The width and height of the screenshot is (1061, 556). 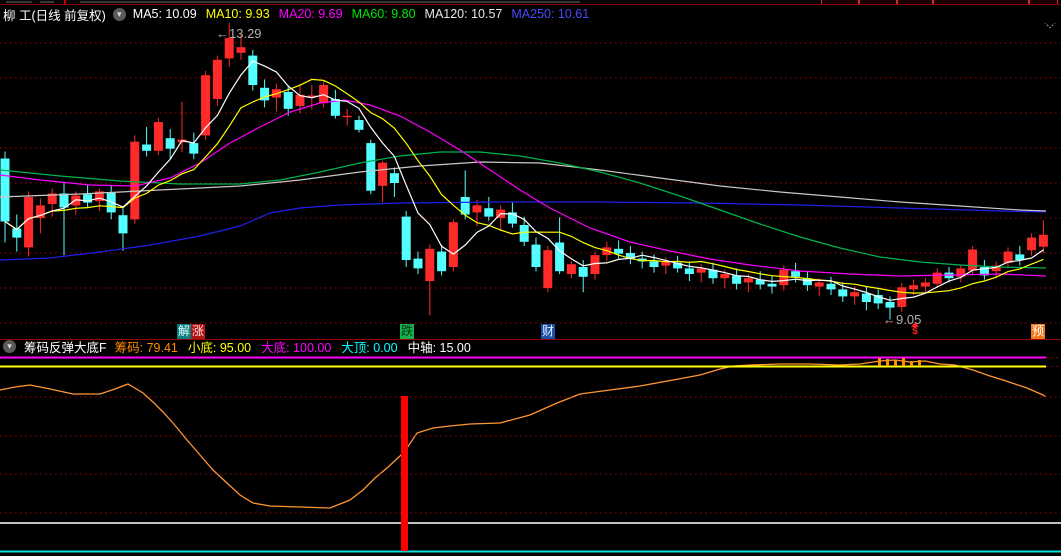 I want to click on toolbar-divider, so click(x=65, y=2).